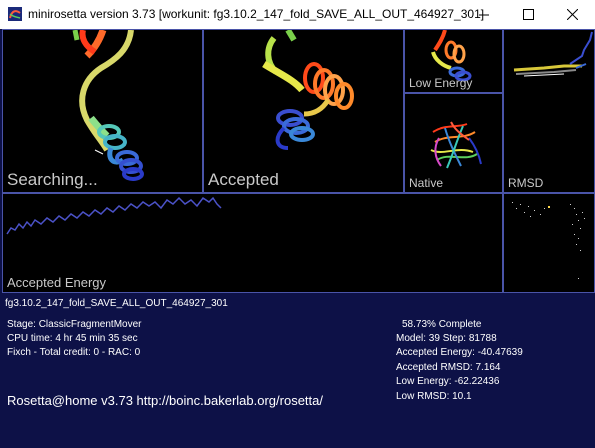  What do you see at coordinates (434, 396) in the screenshot?
I see `low-rmsd-text: Low RMSD: 10.1` at bounding box center [434, 396].